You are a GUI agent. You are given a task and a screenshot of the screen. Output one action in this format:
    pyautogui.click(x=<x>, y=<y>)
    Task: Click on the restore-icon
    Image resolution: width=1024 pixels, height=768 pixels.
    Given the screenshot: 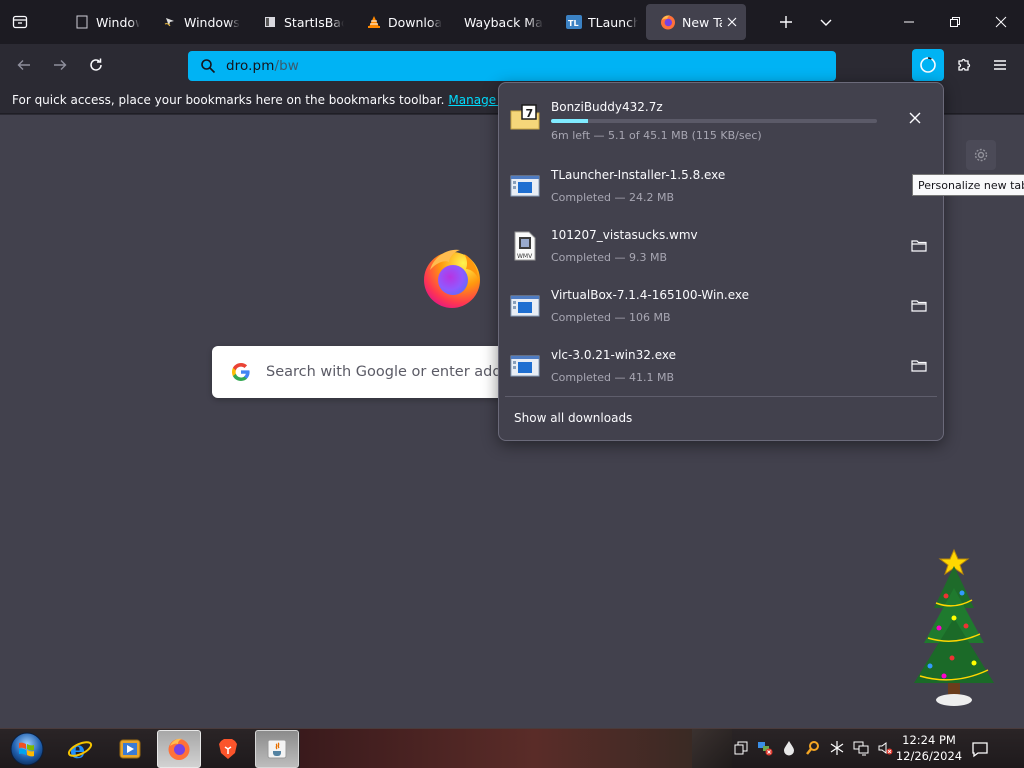 What is the action you would take?
    pyautogui.click(x=955, y=22)
    